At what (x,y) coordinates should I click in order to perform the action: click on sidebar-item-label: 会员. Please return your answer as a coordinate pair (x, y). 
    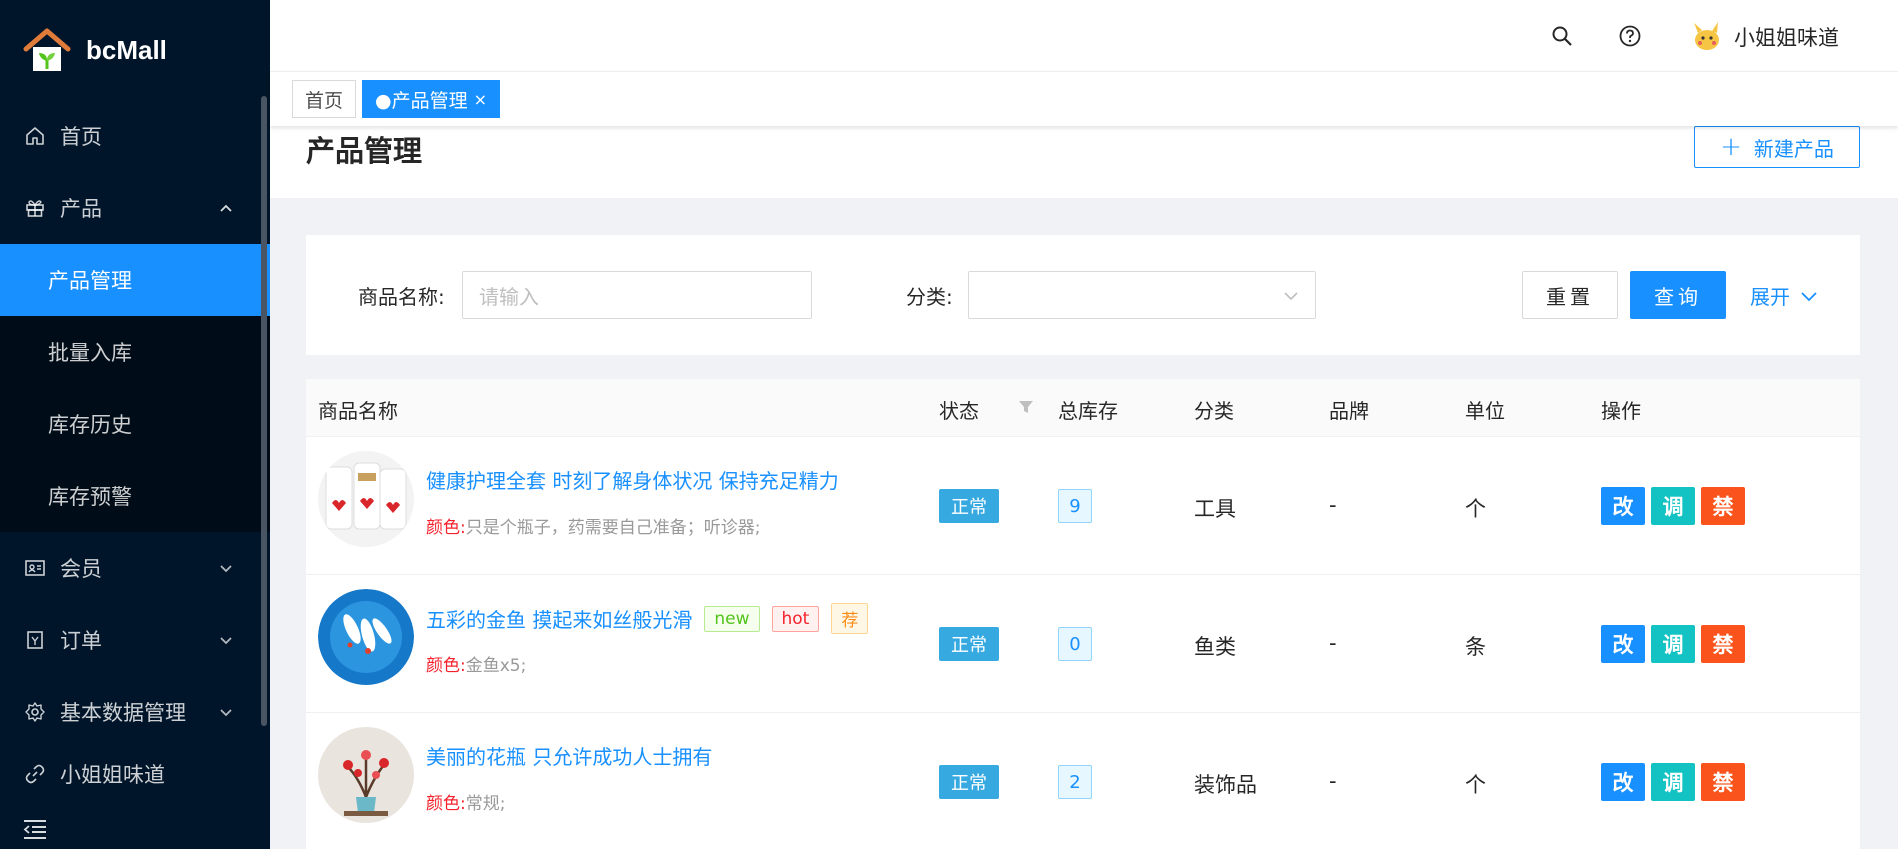
    Looking at the image, I should click on (81, 569).